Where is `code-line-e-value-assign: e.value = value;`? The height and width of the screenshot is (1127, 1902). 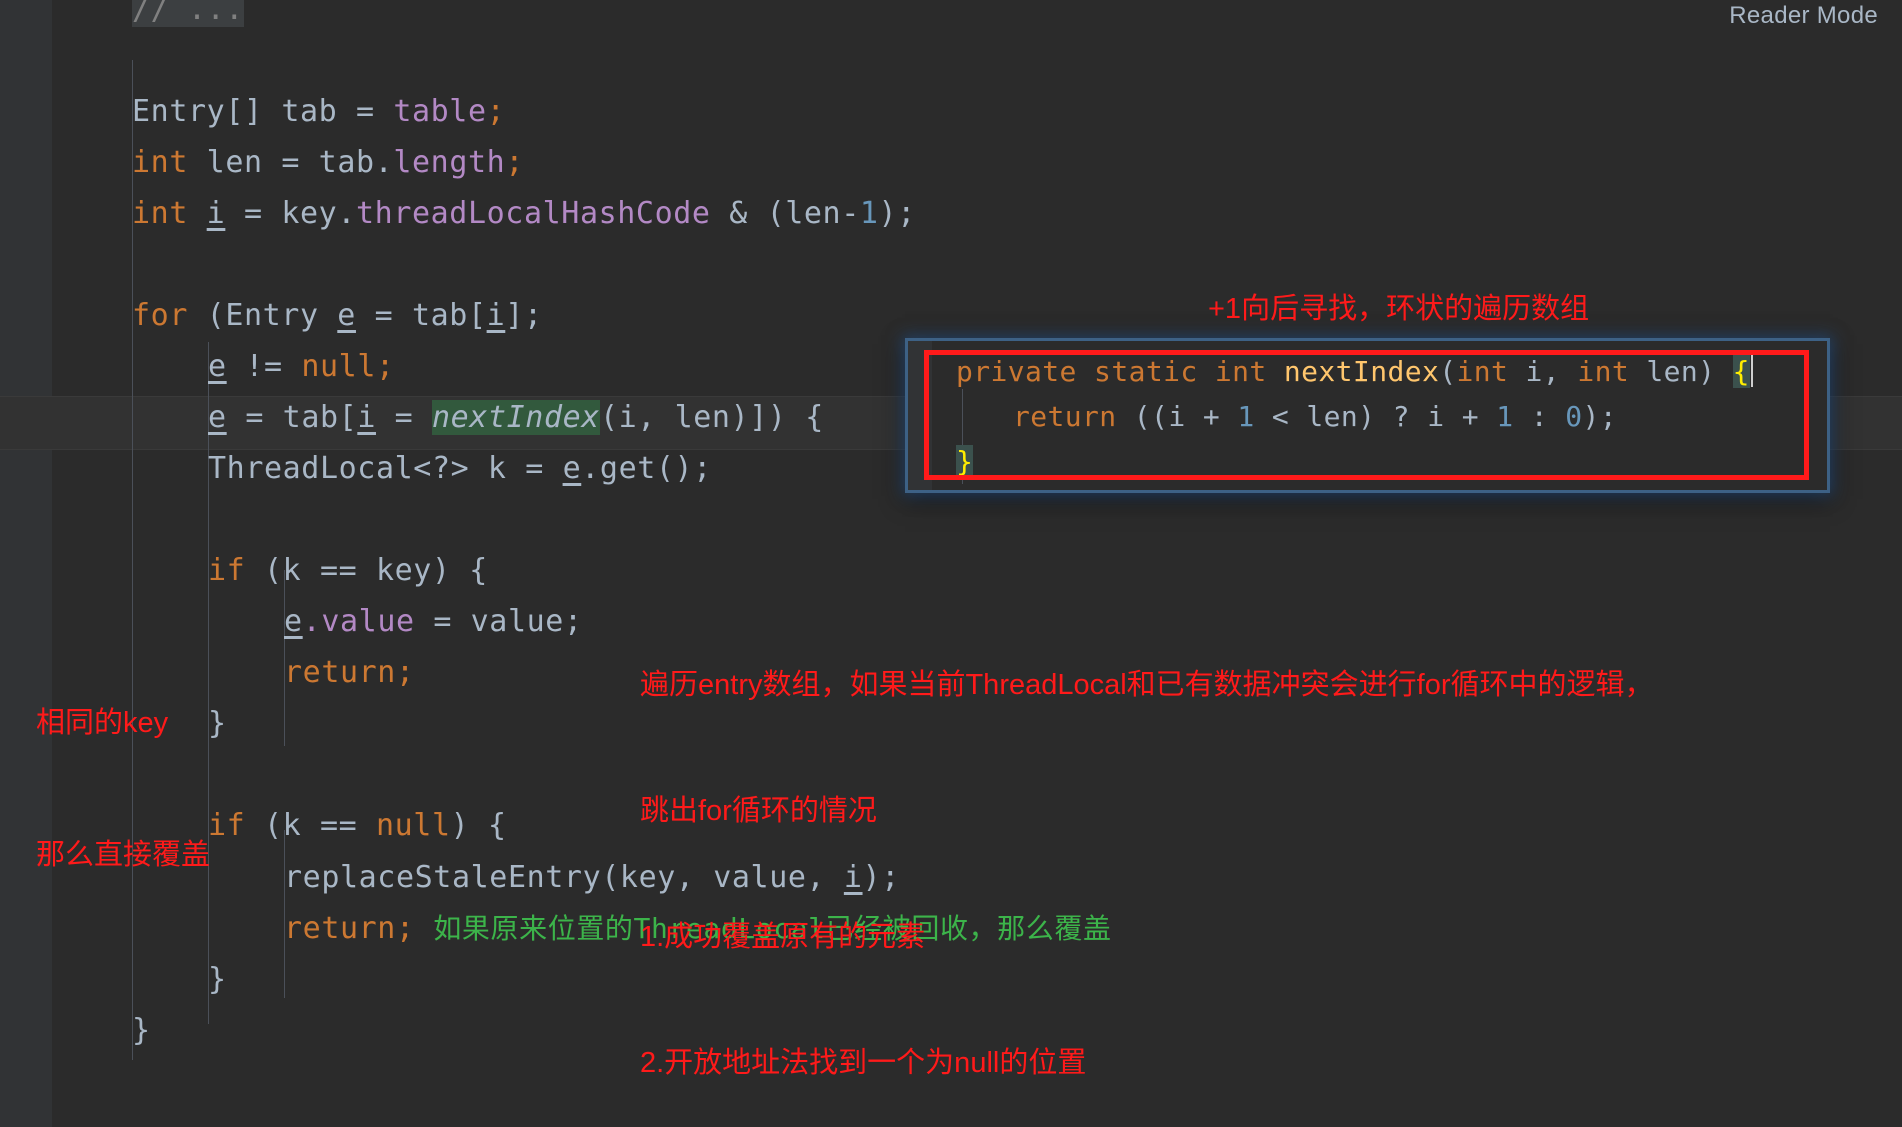 code-line-e-value-assign: e.value = value; is located at coordinates (433, 621).